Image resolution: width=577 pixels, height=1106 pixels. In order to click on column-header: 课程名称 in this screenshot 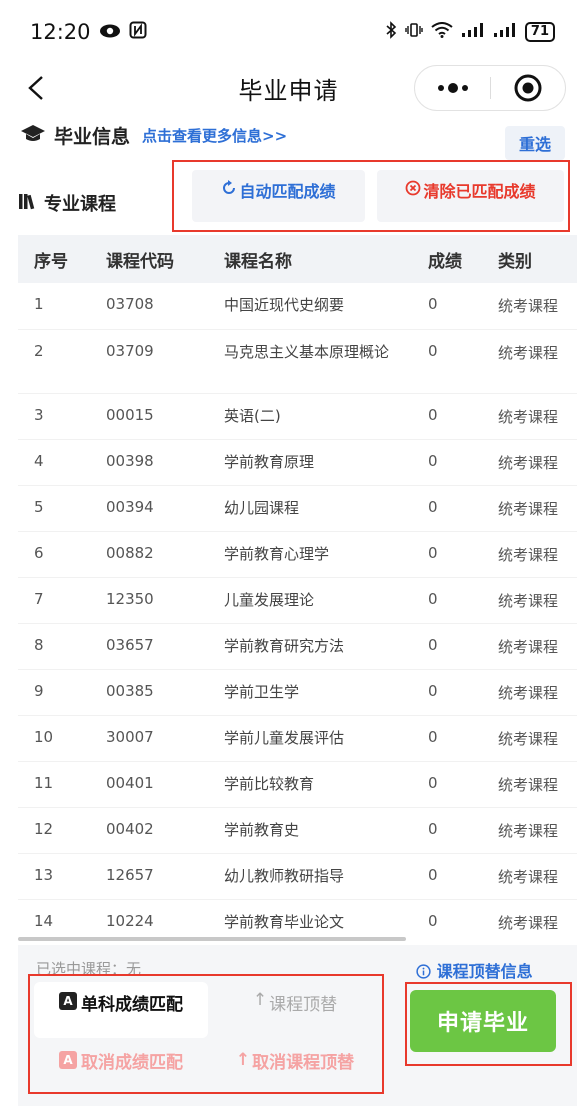, I will do `click(310, 259)`.